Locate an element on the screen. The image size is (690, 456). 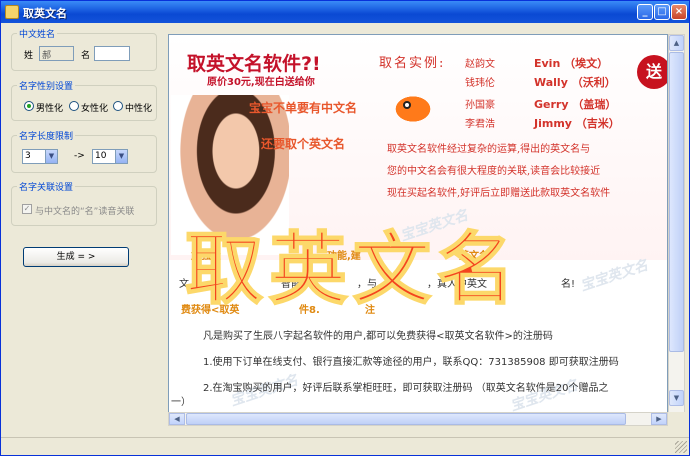
promo-title: 取英文名软件?! is located at coordinates (254, 64).